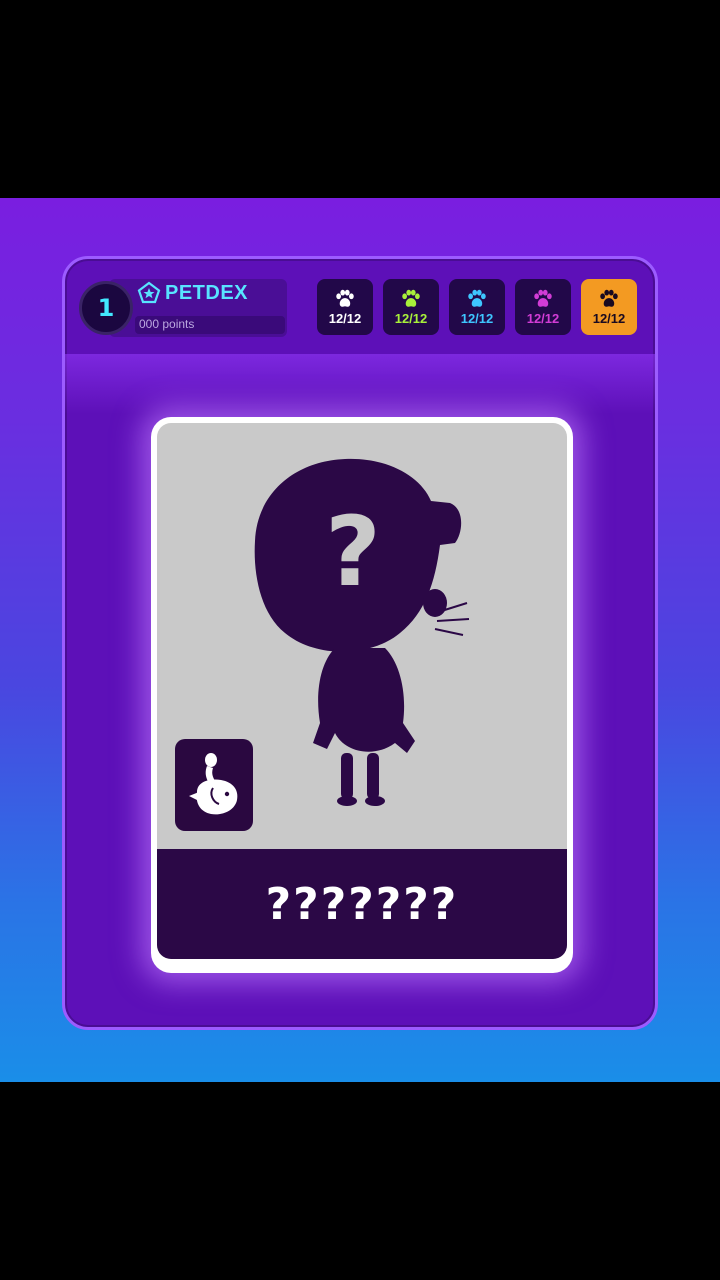 This screenshot has height=1280, width=720. What do you see at coordinates (207, 292) in the screenshot?
I see `page-title: PETDEX` at bounding box center [207, 292].